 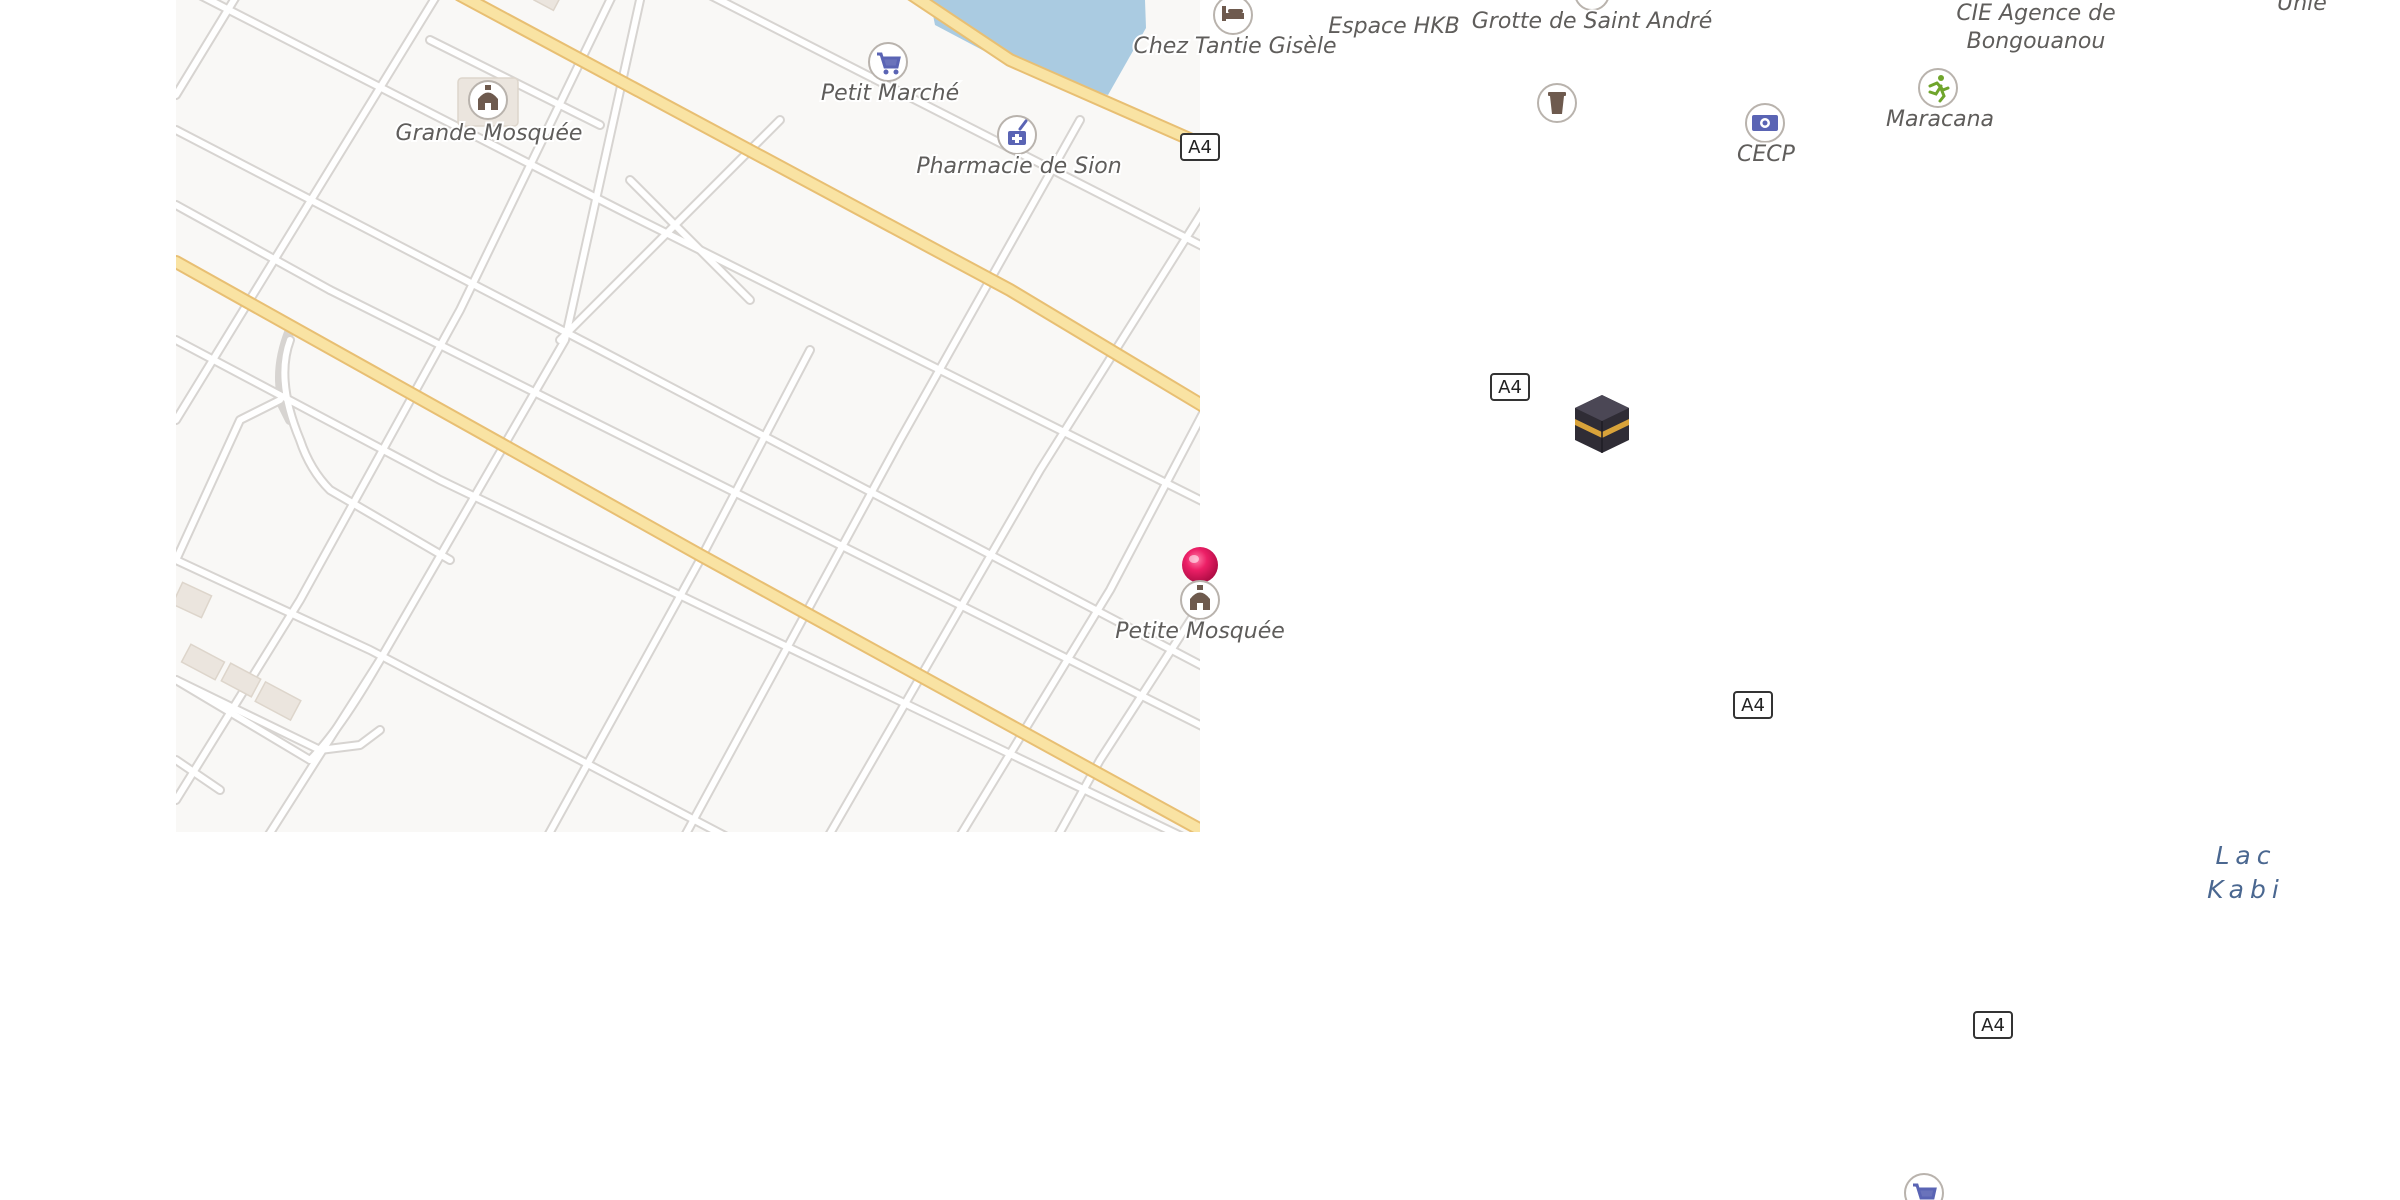 I want to click on banknote-icon, so click(x=1765, y=123).